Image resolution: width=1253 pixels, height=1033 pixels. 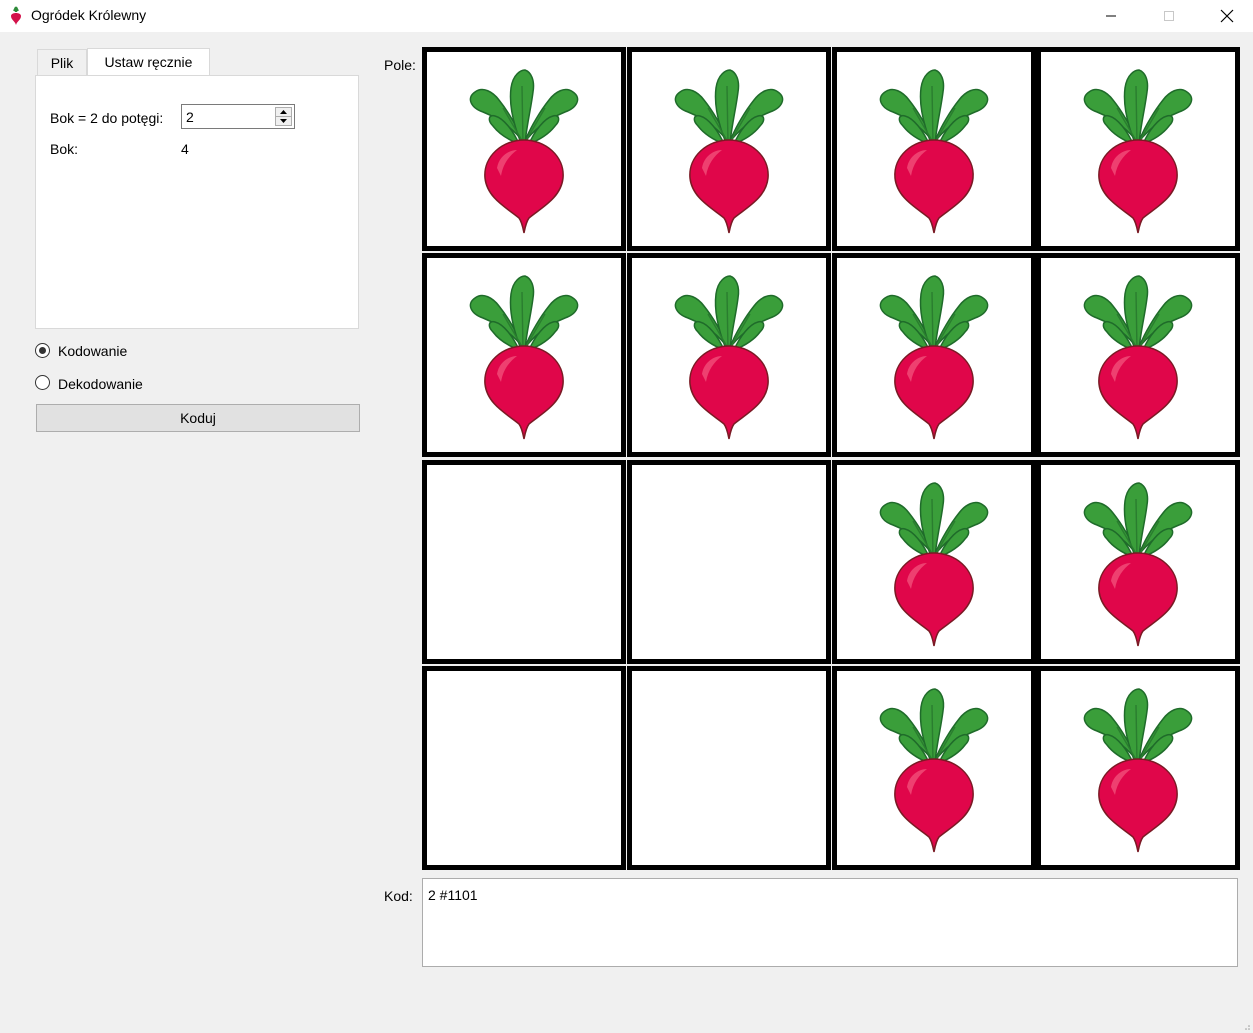 I want to click on side-label: Bok:, so click(x=64, y=149).